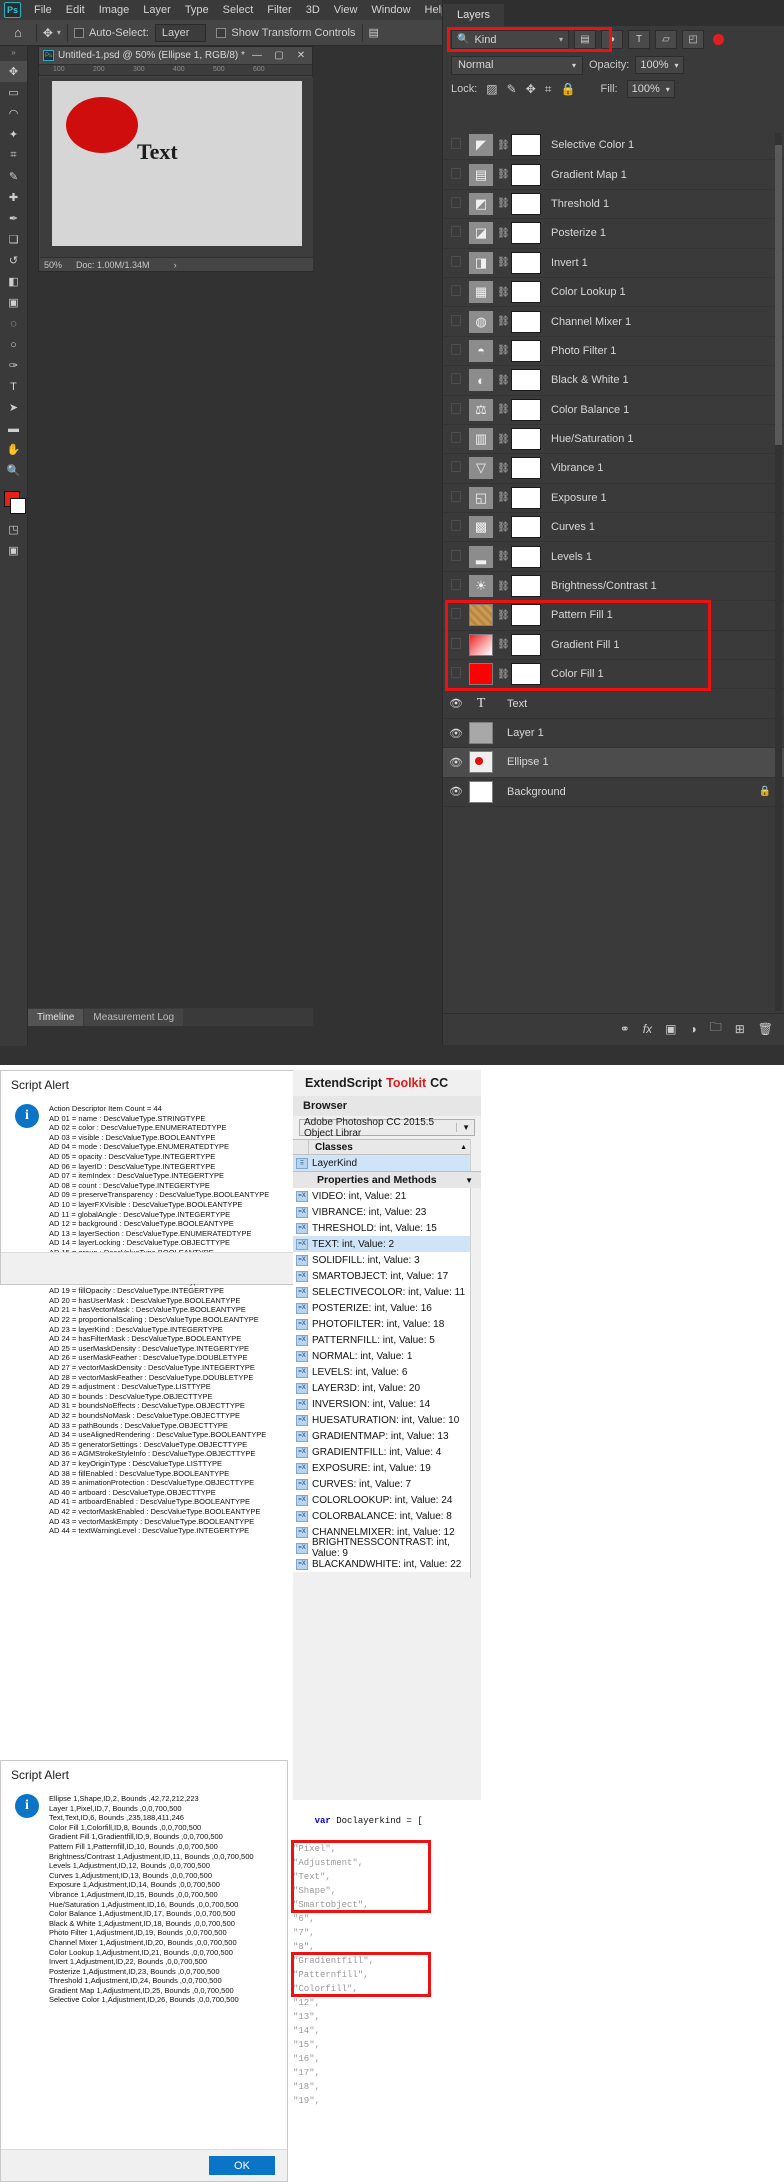  I want to click on layer-name: Gradient Map 1, so click(589, 175).